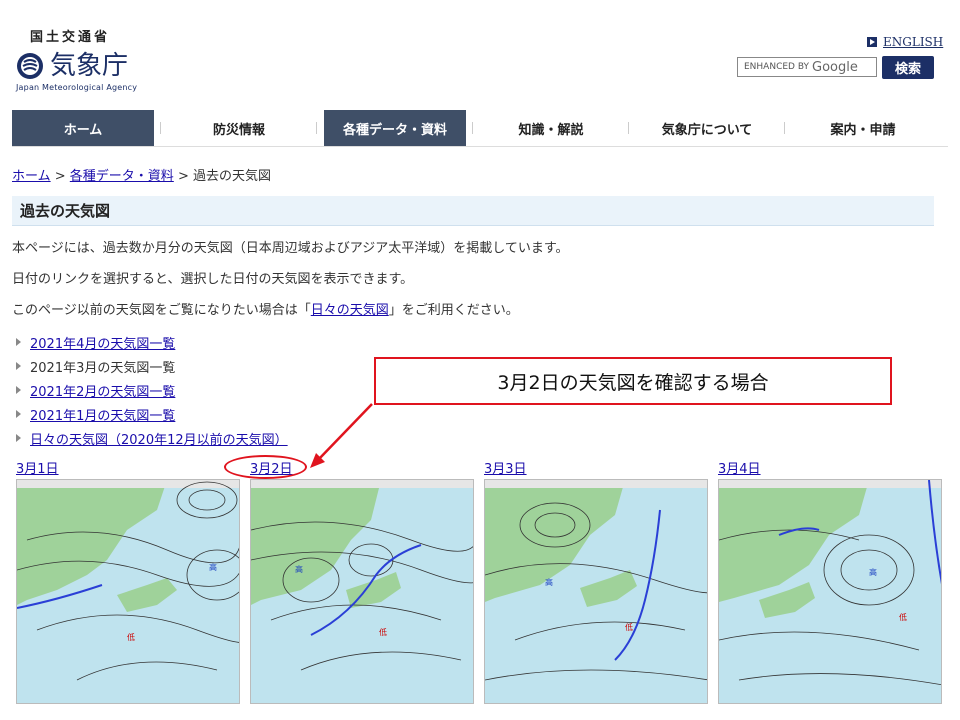 This screenshot has width=960, height=720. What do you see at coordinates (231, 176) in the screenshot?
I see `breadcrumb-current: 過去の天気図` at bounding box center [231, 176].